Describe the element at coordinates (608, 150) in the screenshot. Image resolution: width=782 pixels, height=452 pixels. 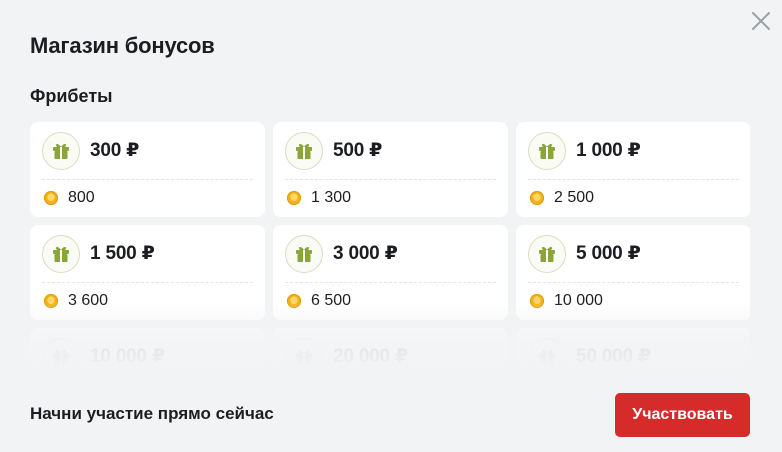
I see `freebet-amount: 1 000 ₽` at that location.